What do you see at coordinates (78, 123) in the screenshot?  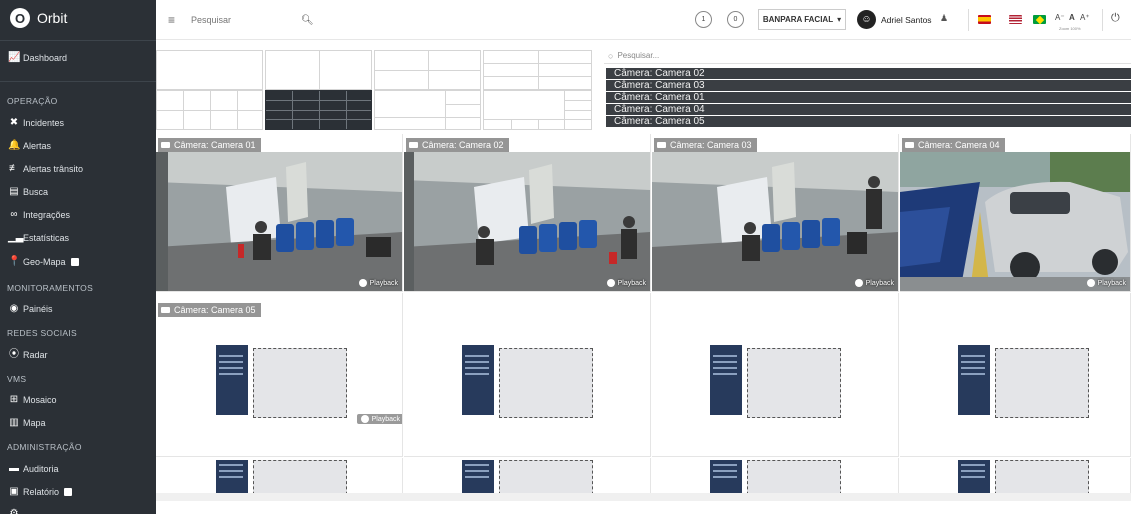 I see `sidebar-item-incidentes: ✖ Incidentes` at bounding box center [78, 123].